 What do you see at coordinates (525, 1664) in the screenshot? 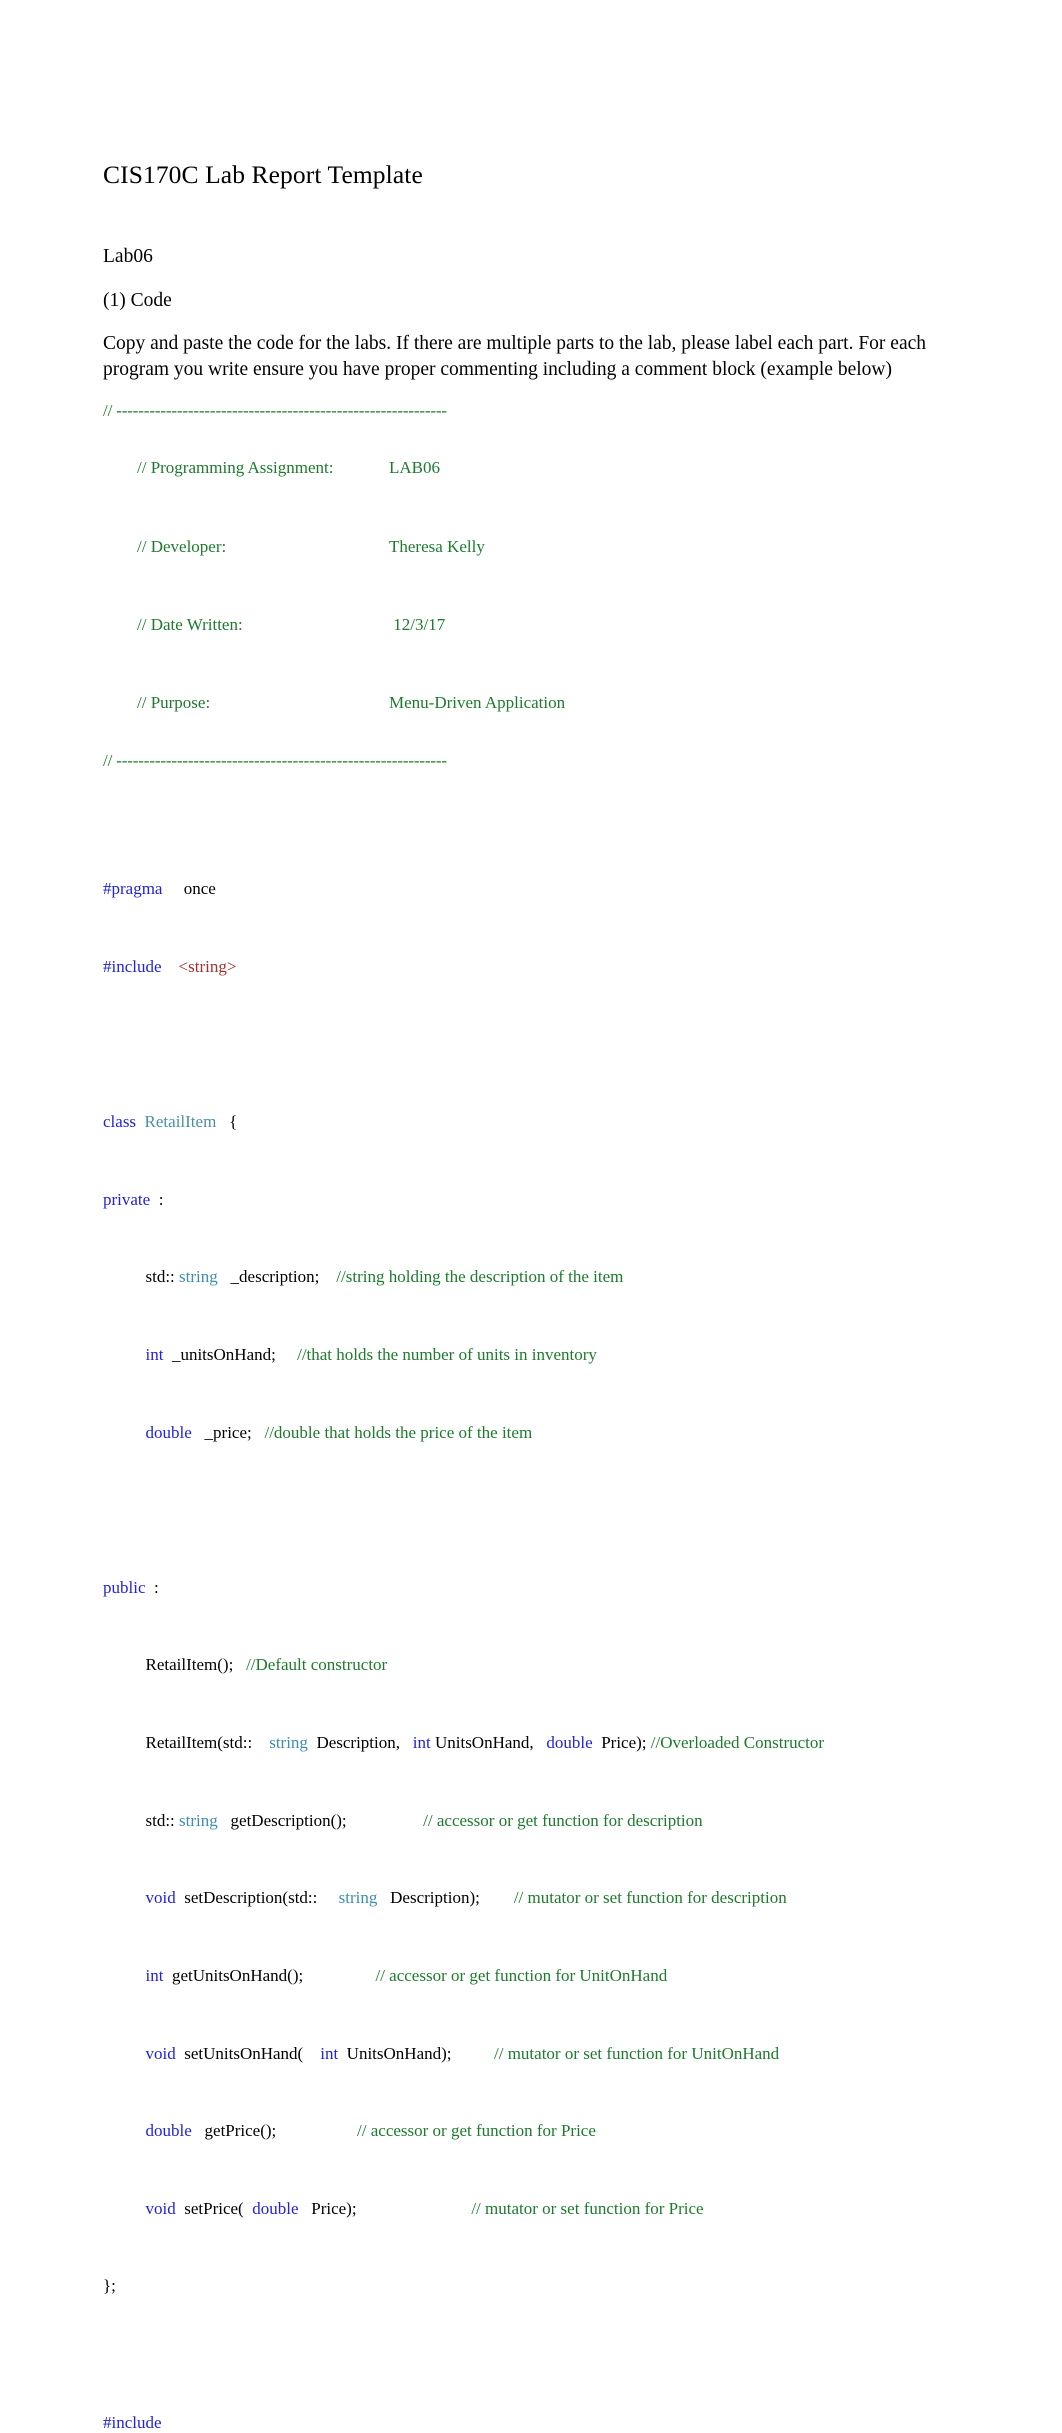
I see `code-line-default-ctor: RetailItem(); //Default constructor` at bounding box center [525, 1664].